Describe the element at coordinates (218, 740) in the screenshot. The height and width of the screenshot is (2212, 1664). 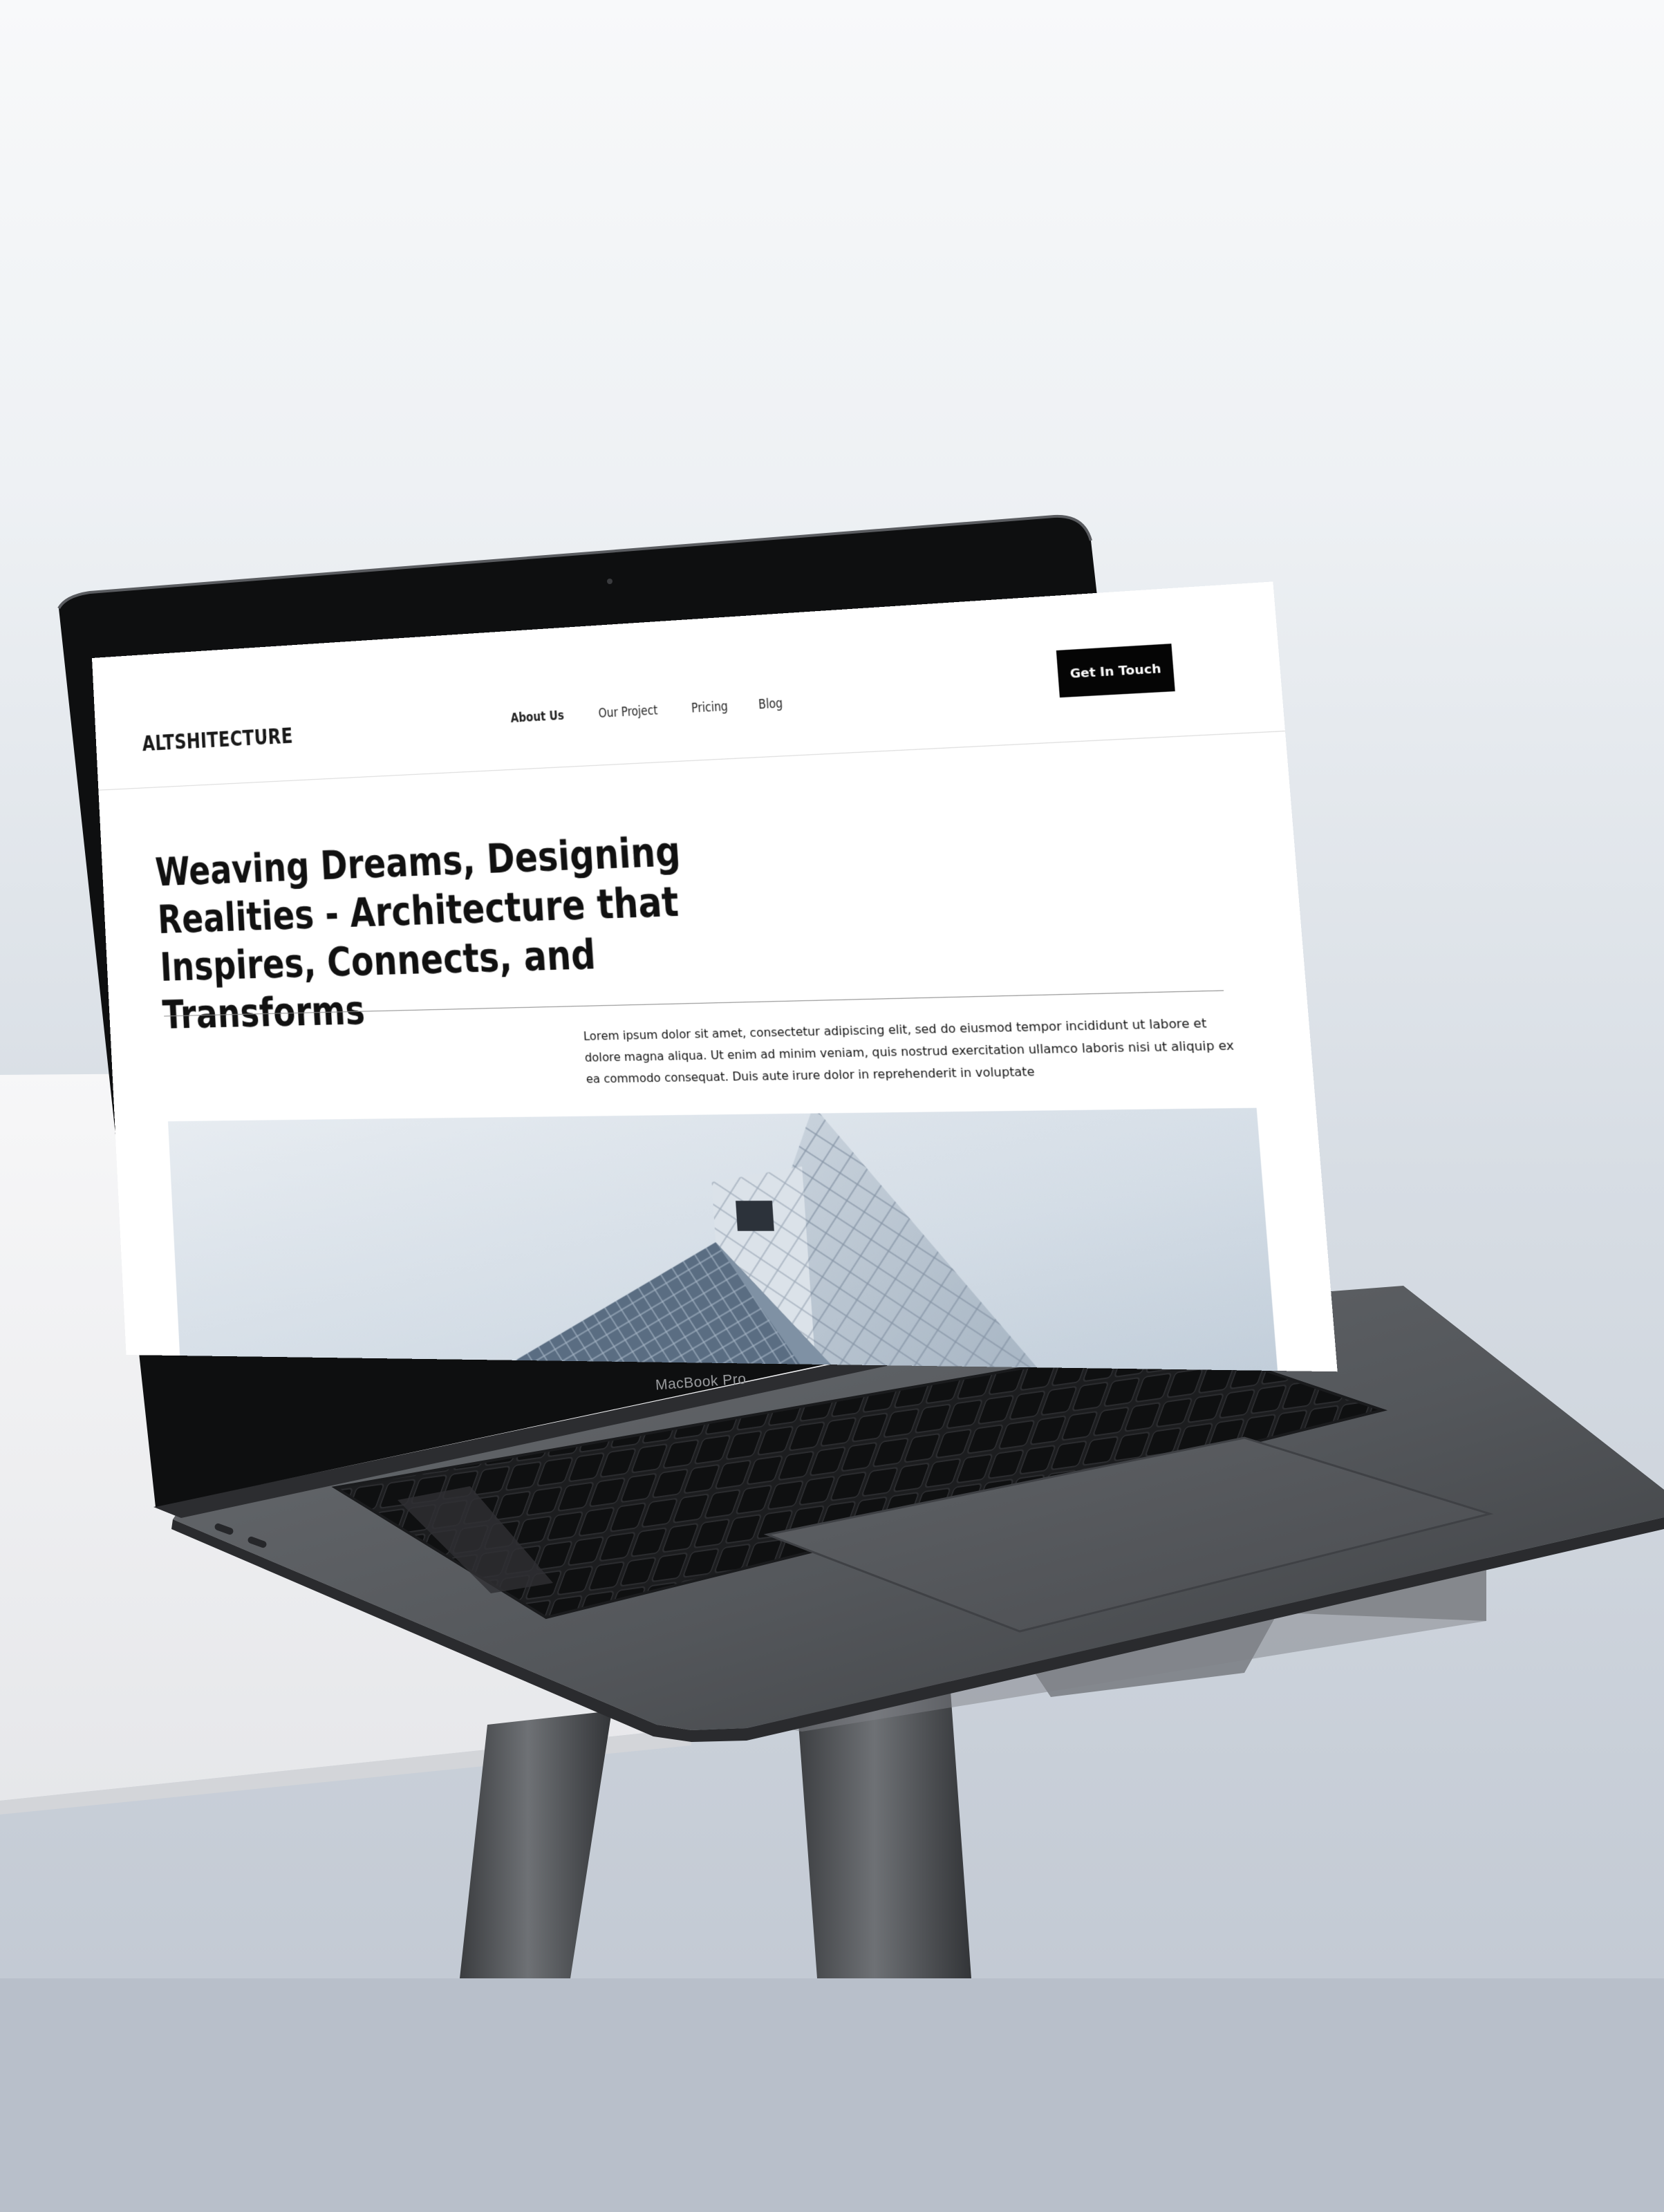
I see `brand-logo: ALTSHITECTURE` at that location.